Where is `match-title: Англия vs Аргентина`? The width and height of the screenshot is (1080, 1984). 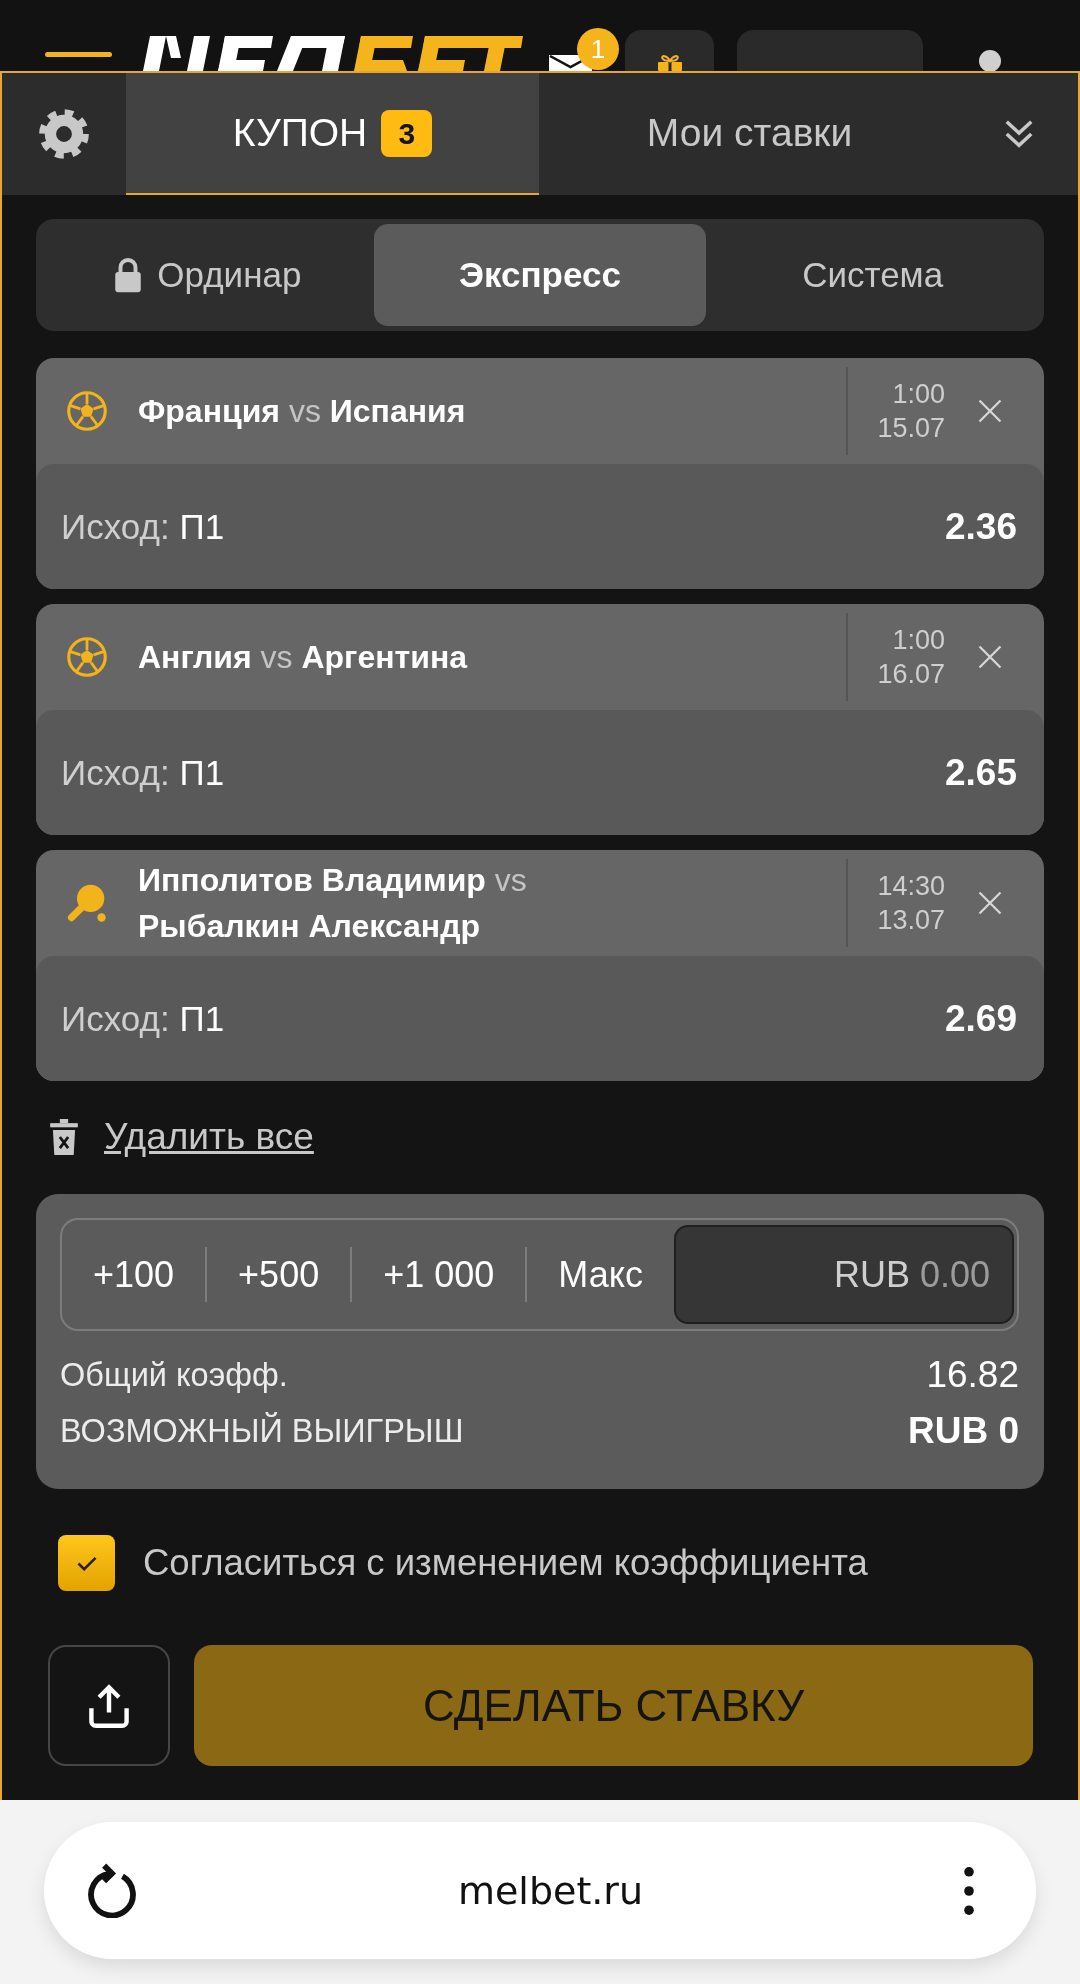 match-title: Англия vs Аргентина is located at coordinates (302, 657).